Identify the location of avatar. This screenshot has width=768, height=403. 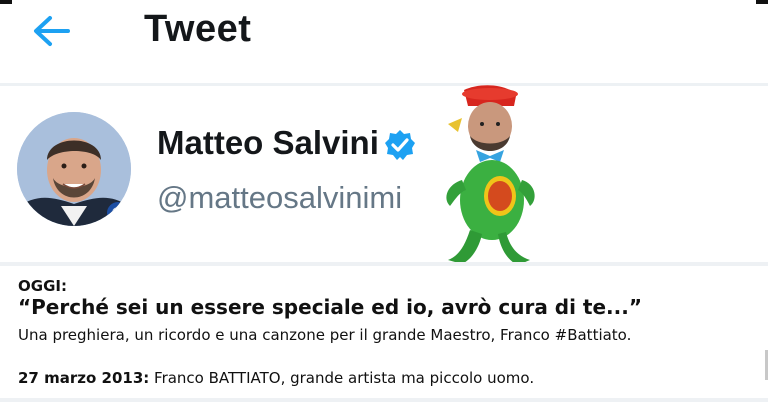
(74, 169).